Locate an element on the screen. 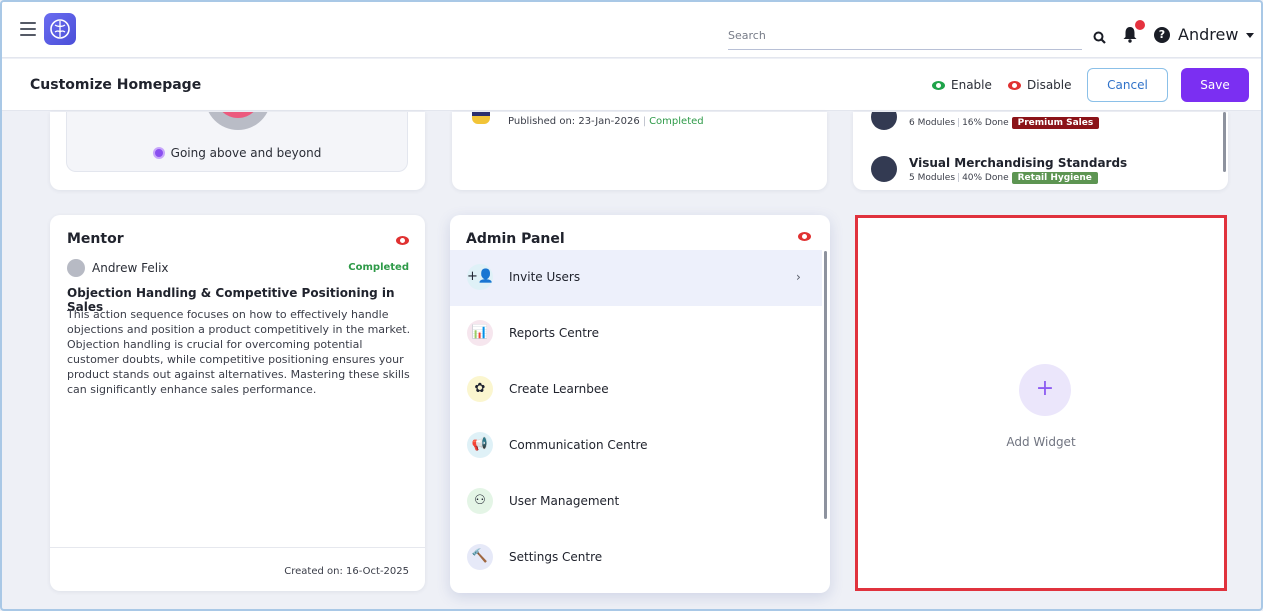  published-date: Published on: 23-Jan-2026 is located at coordinates (574, 121).